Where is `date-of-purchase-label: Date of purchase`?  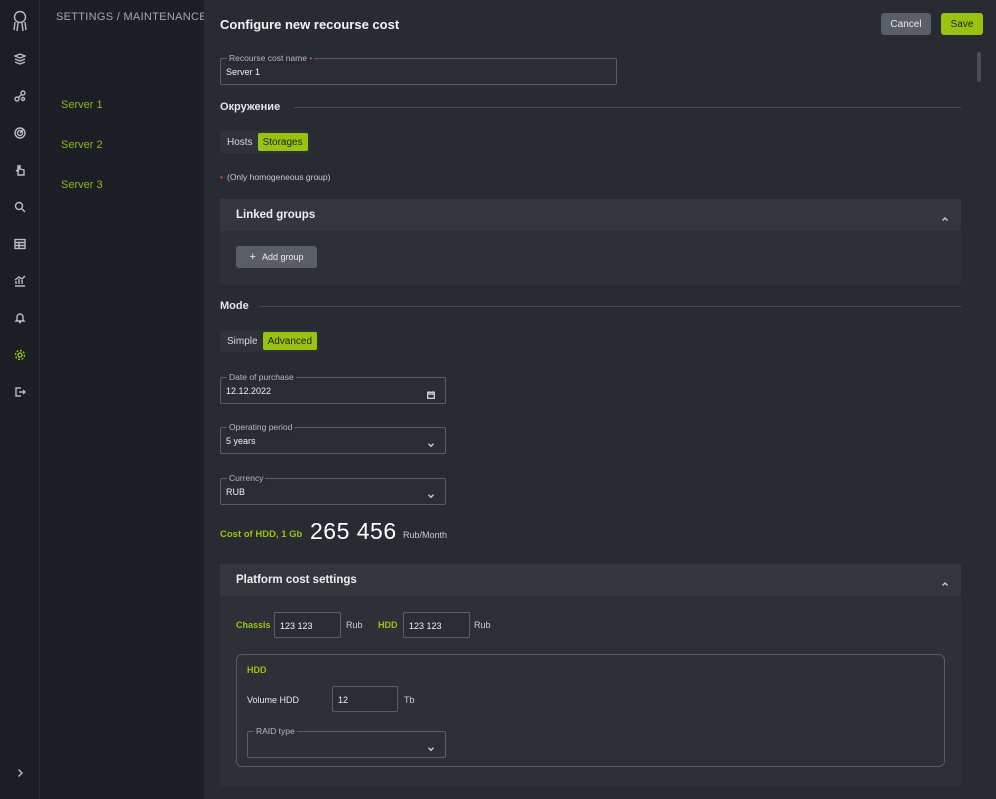
date-of-purchase-label: Date of purchase is located at coordinates (261, 377).